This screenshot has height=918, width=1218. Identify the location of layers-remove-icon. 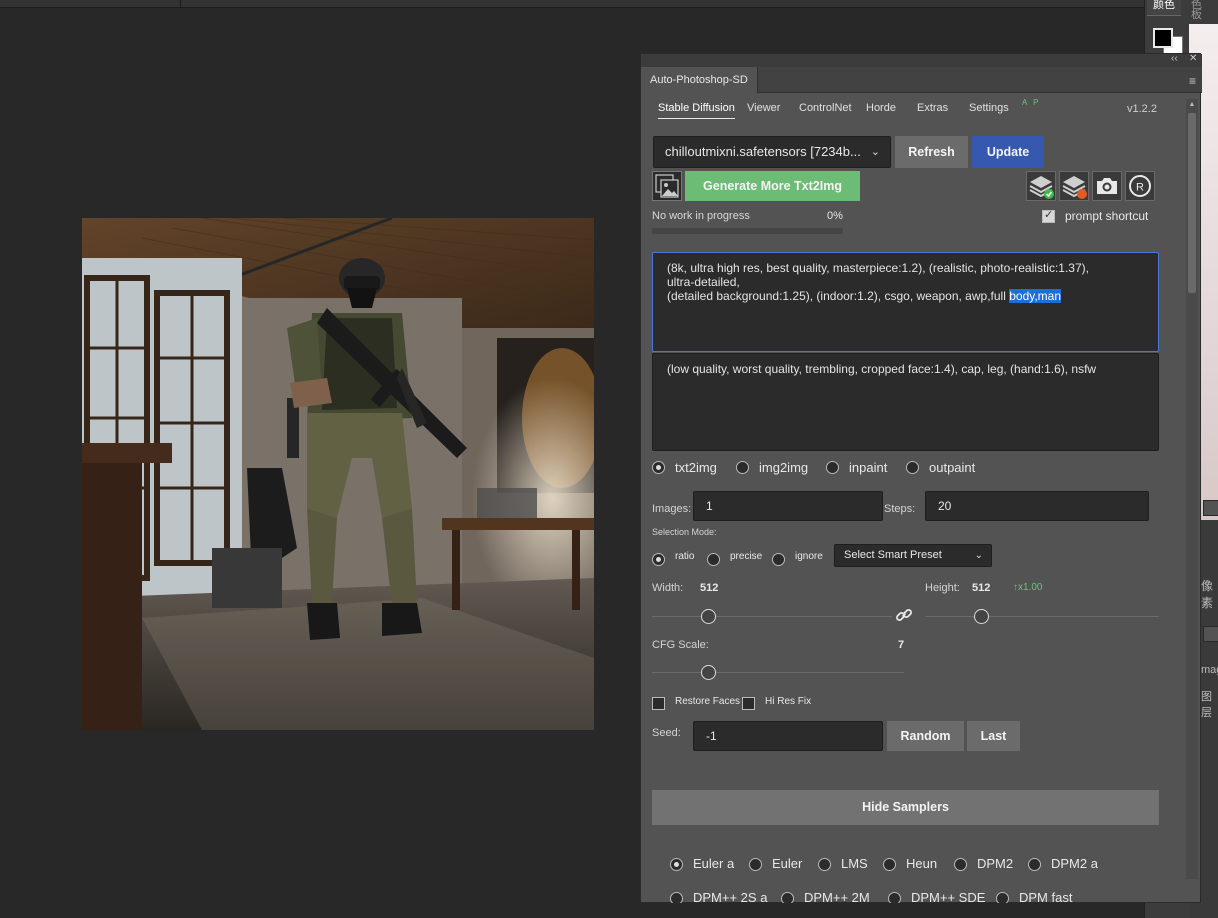
(1074, 186).